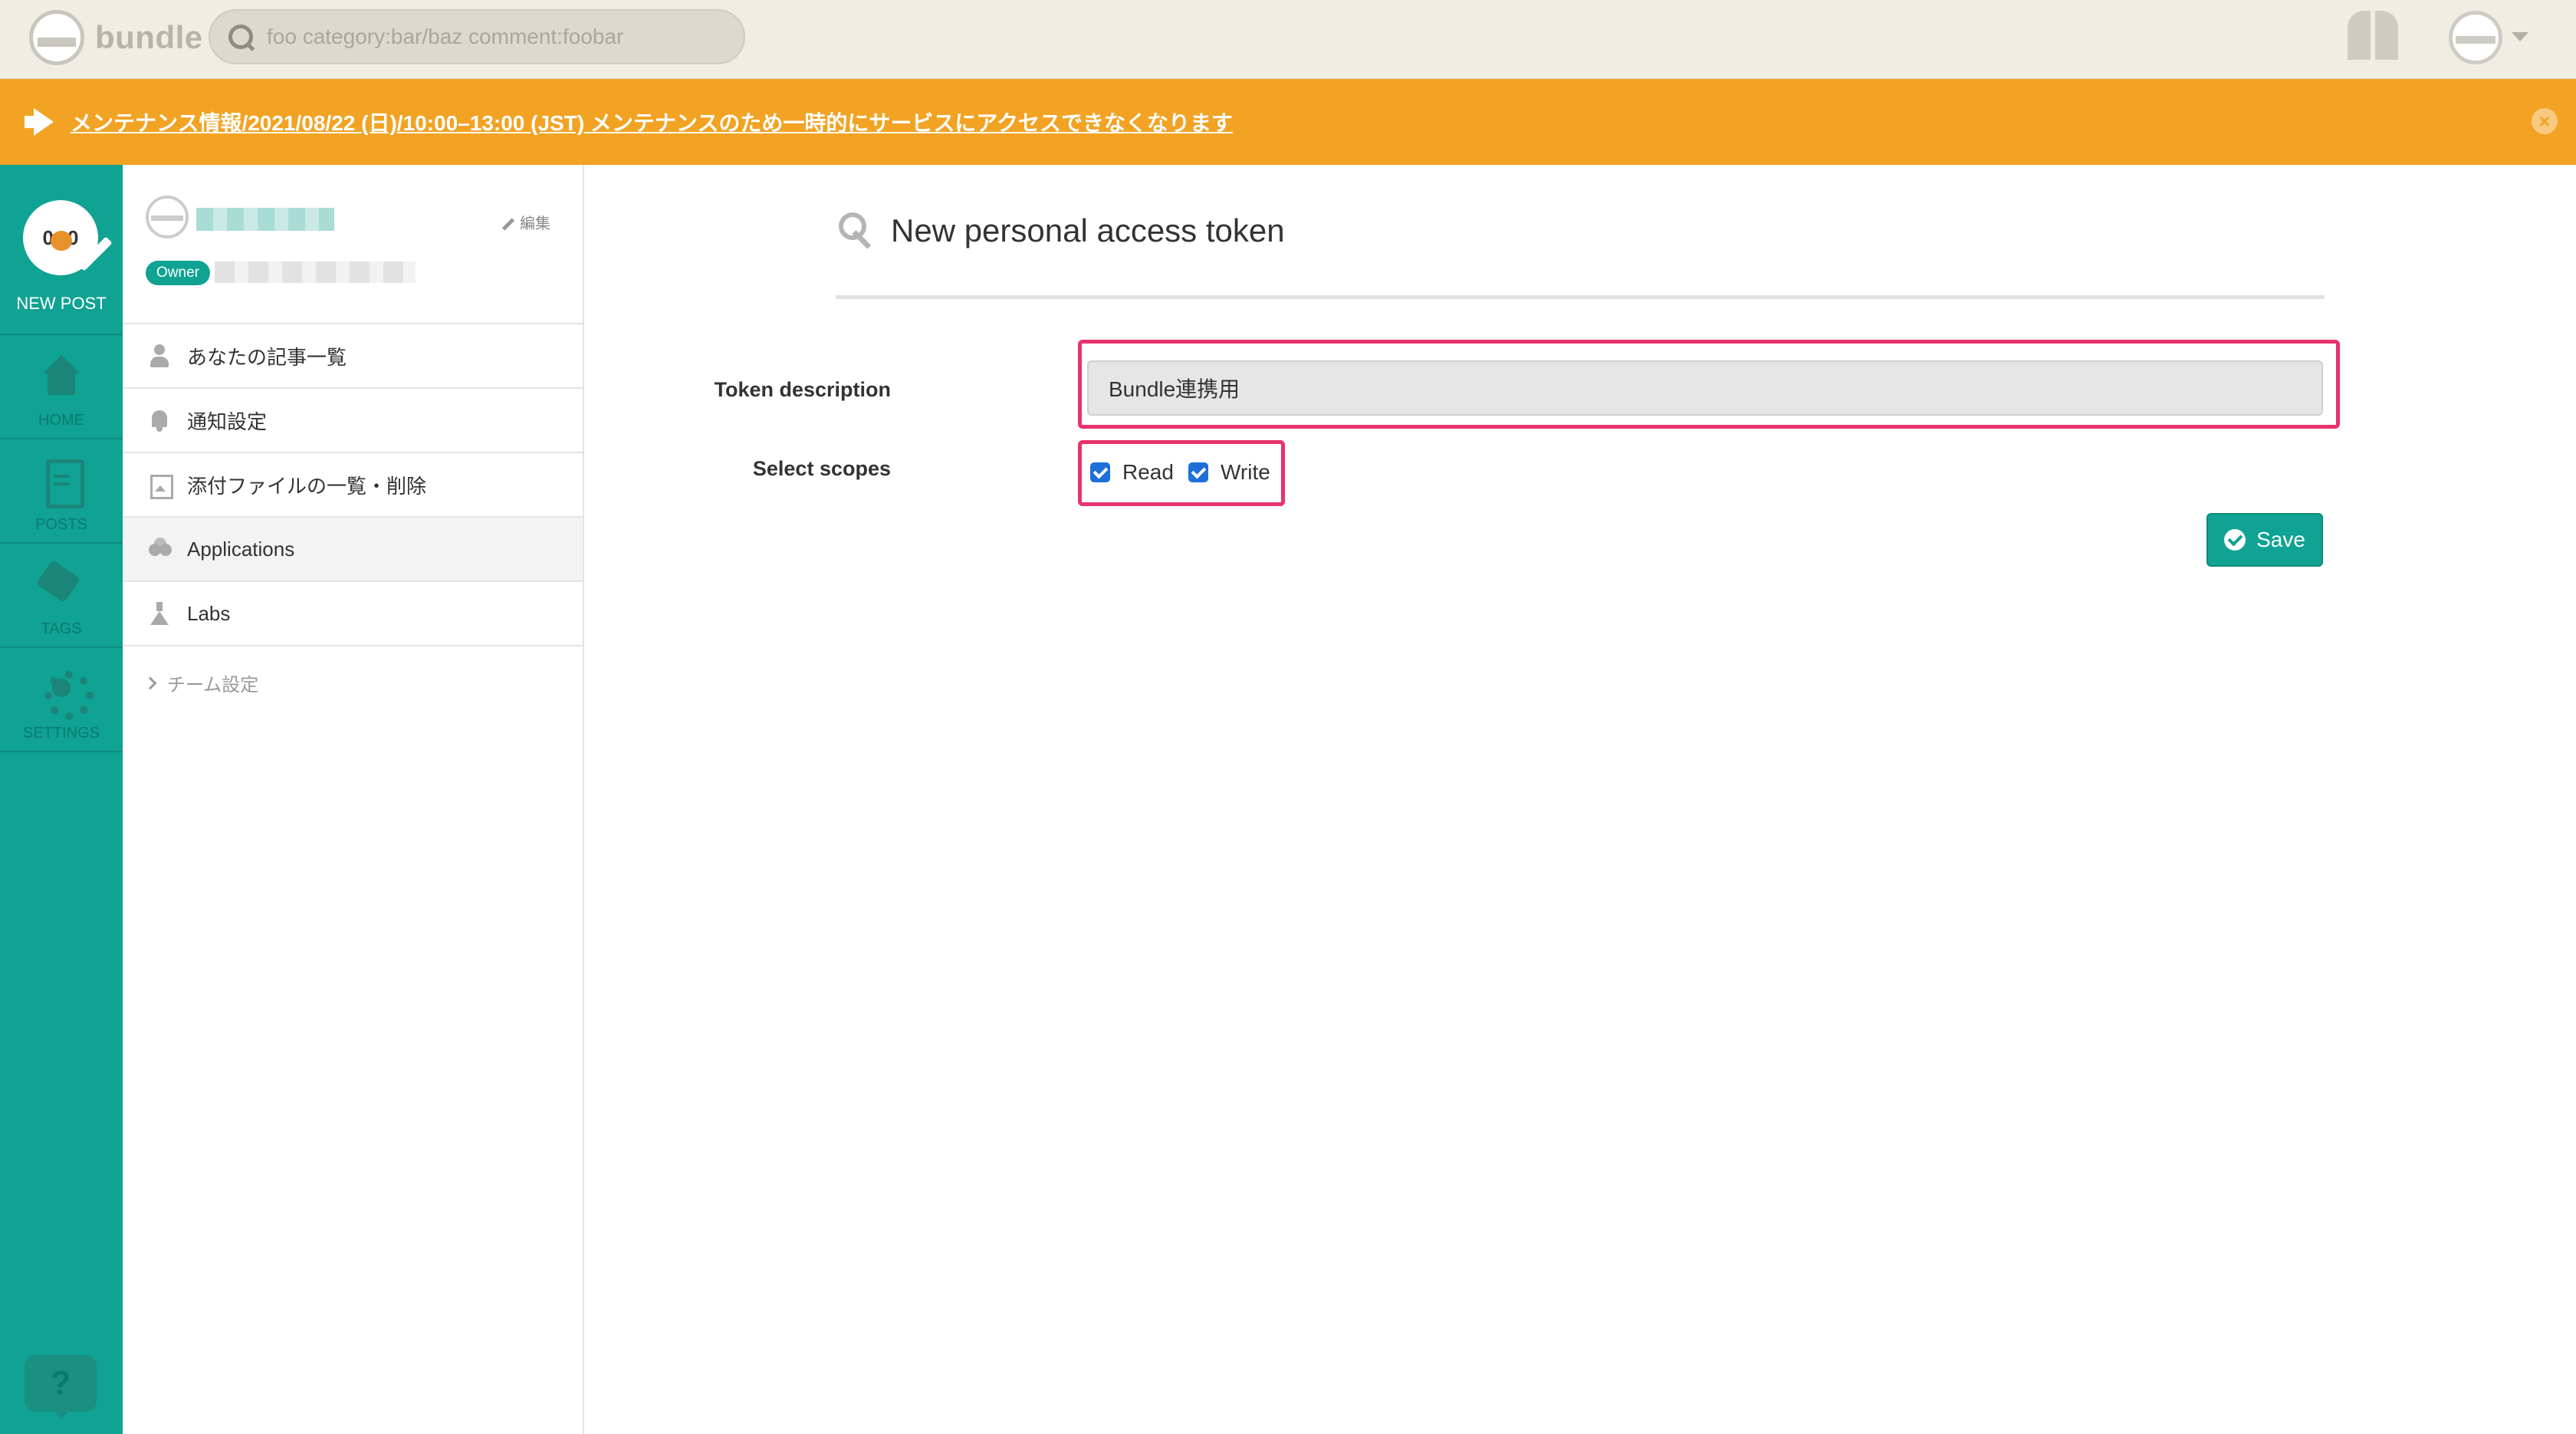 This screenshot has height=1434, width=2576. Describe the element at coordinates (159, 355) in the screenshot. I see `user-icon` at that location.